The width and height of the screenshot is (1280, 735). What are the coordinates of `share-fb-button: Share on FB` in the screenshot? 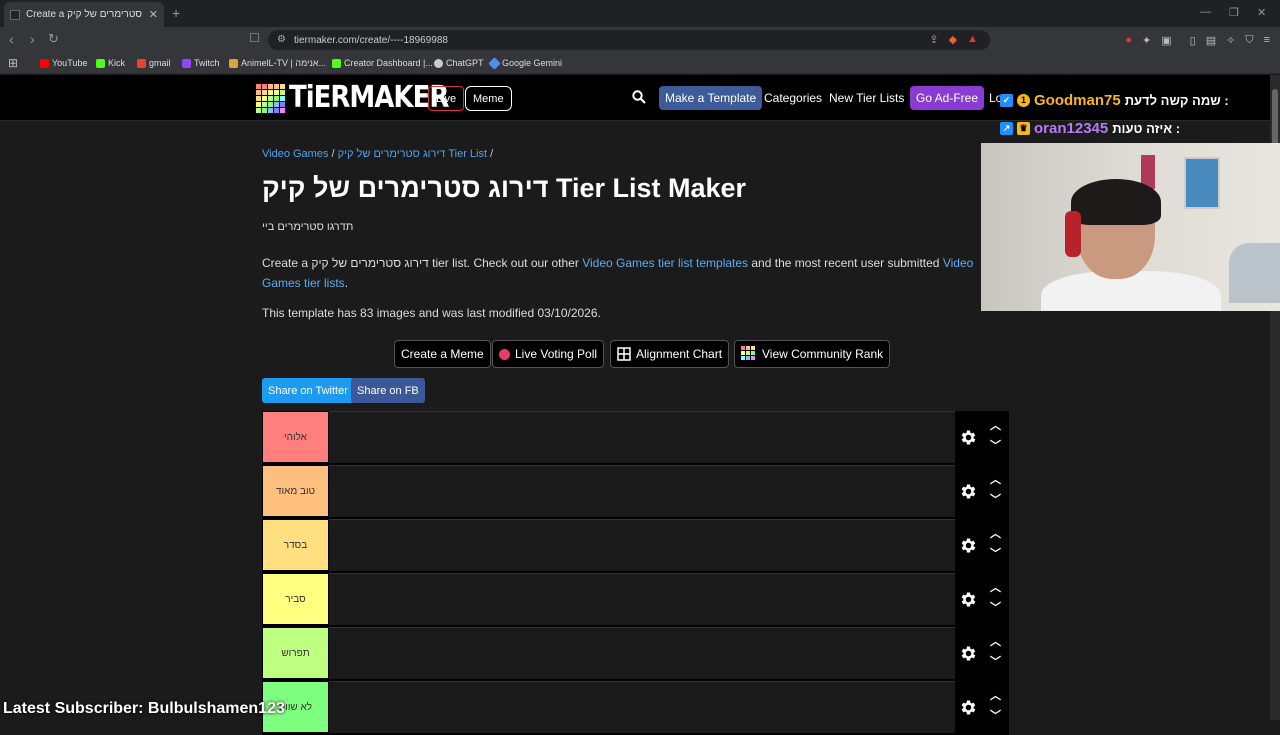 It's located at (388, 390).